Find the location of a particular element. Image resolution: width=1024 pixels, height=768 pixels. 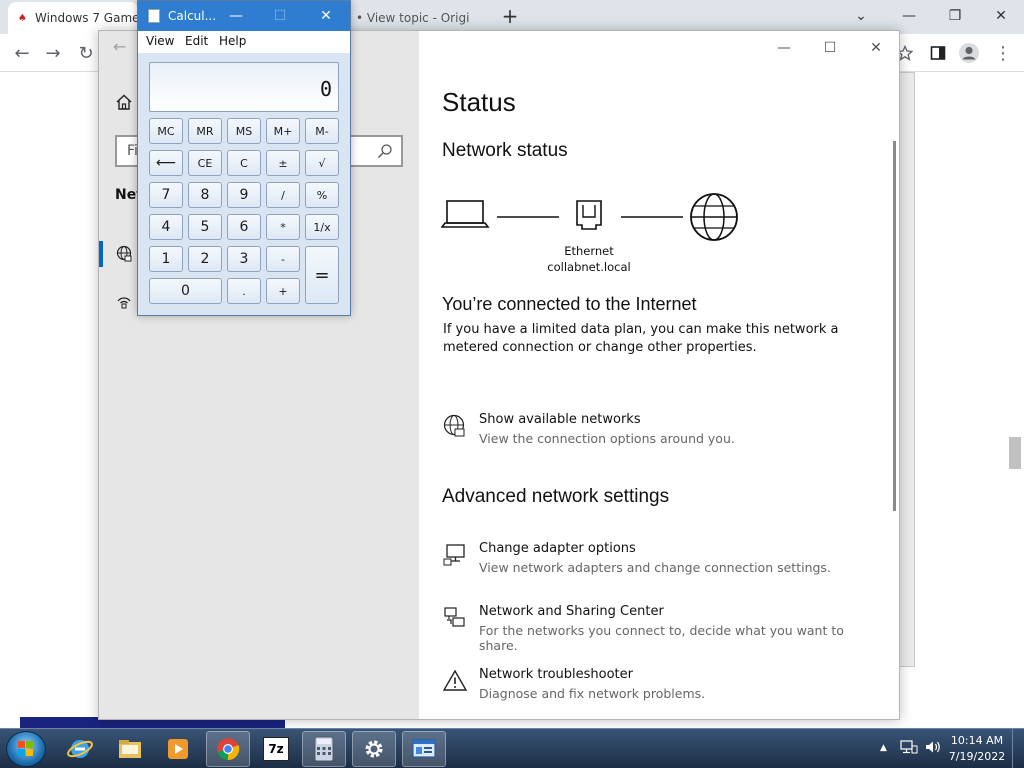

7zip-icon: 7z is located at coordinates (276, 749).